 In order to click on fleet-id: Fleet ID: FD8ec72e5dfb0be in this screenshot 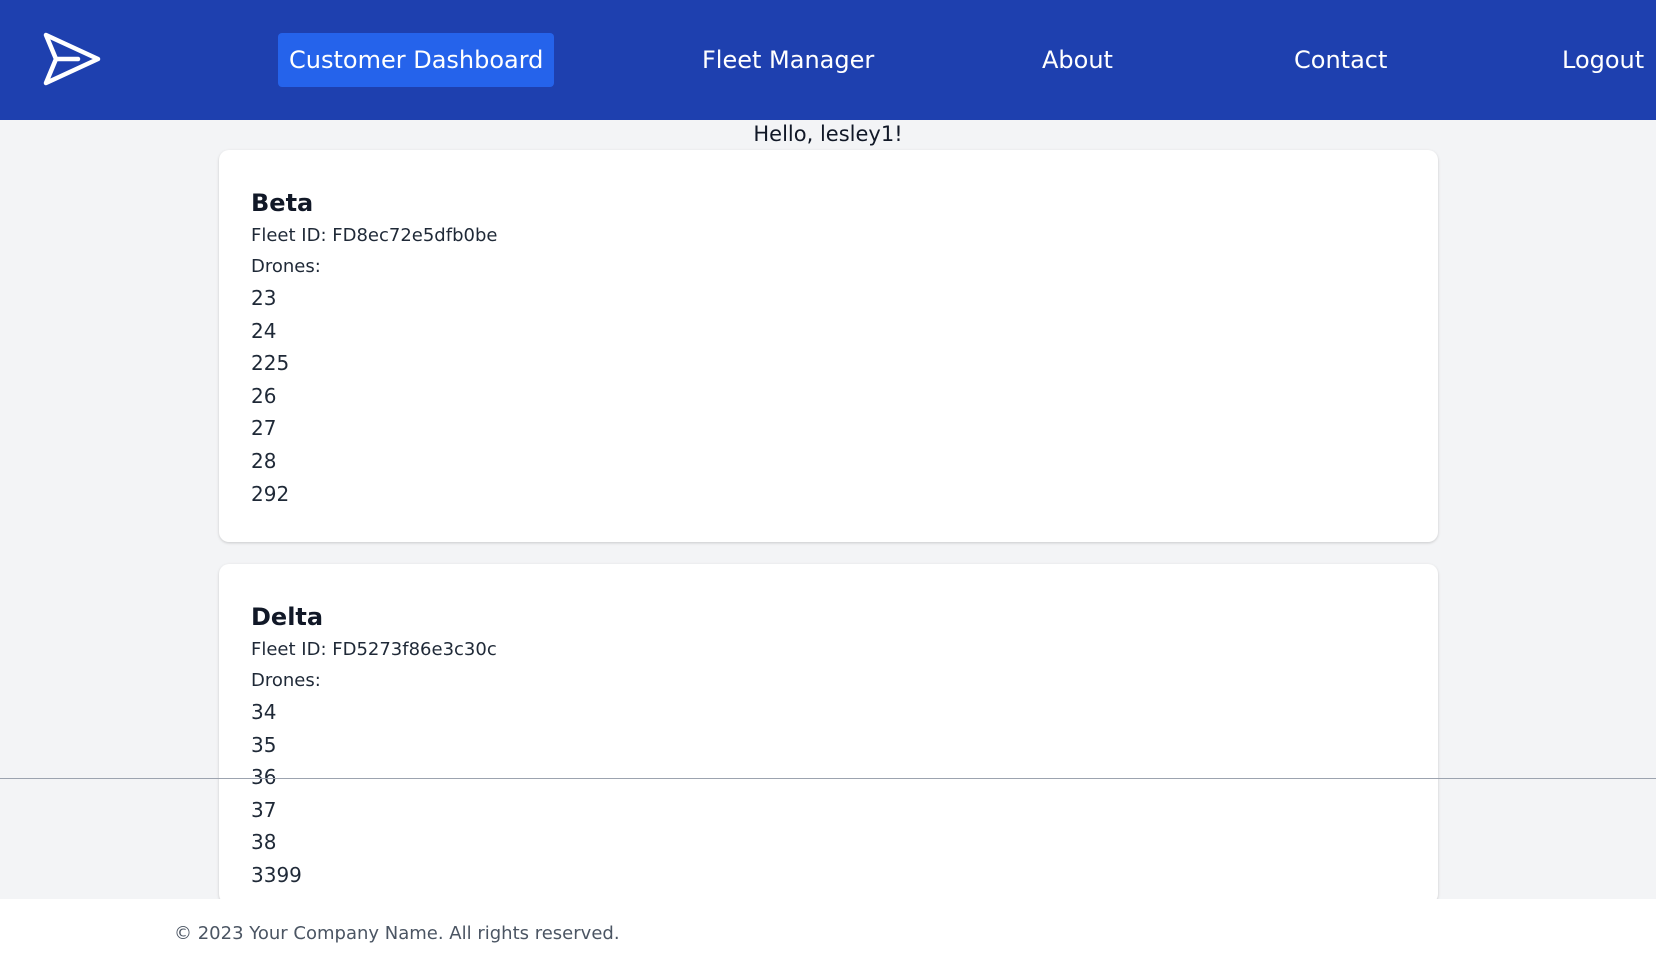, I will do `click(374, 235)`.